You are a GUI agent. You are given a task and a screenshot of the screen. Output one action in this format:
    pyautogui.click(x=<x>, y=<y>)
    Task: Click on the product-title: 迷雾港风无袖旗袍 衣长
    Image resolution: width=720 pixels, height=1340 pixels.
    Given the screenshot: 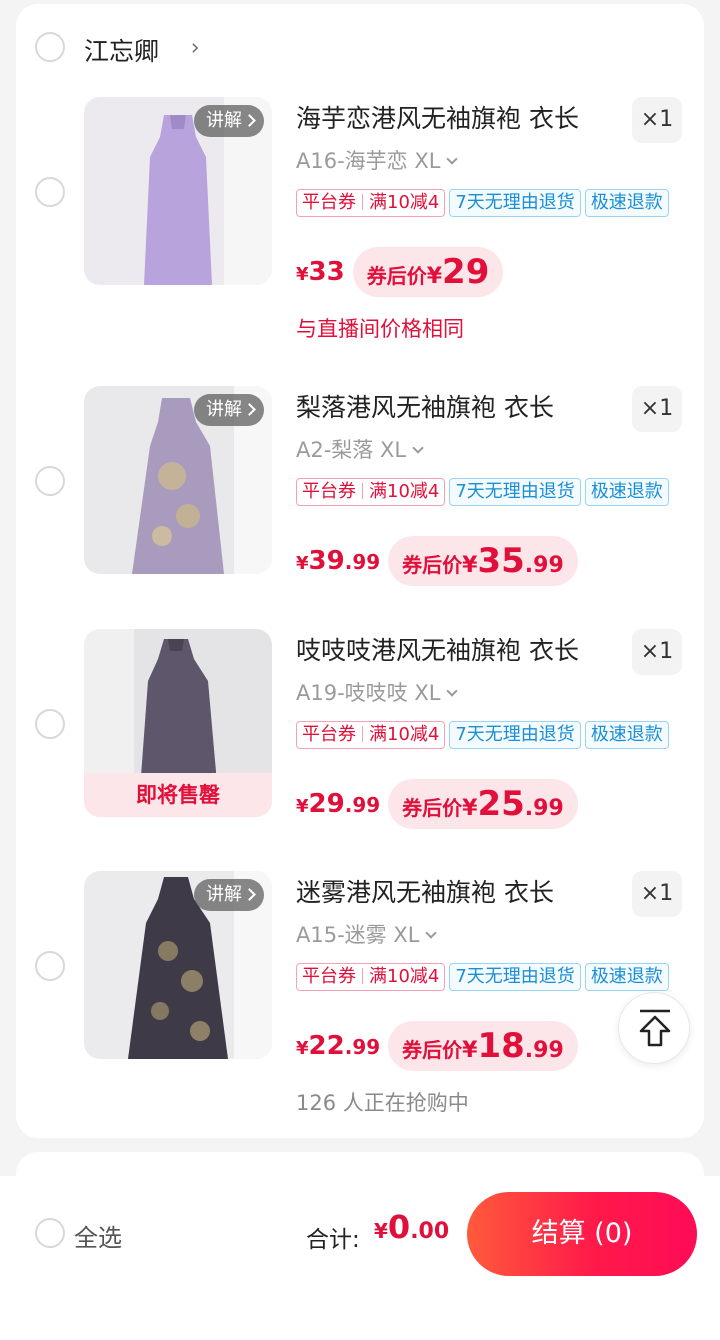 What is the action you would take?
    pyautogui.click(x=425, y=891)
    